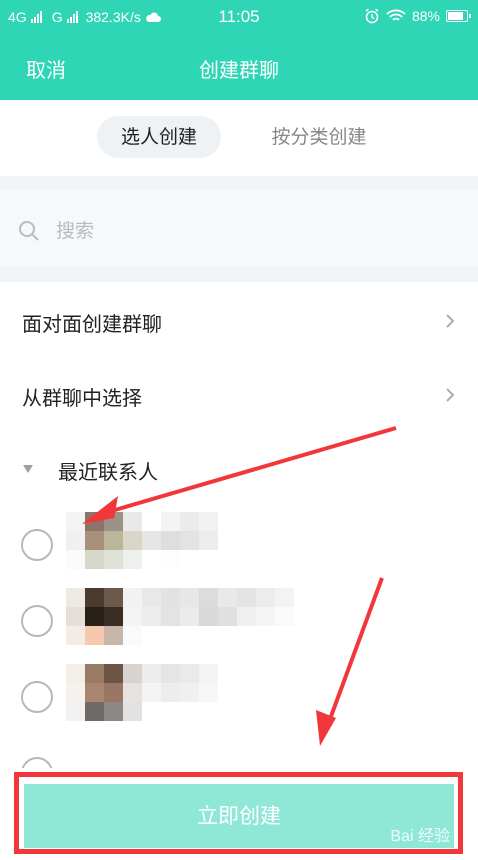 The image size is (478, 860). Describe the element at coordinates (425, 16) in the screenshot. I see `battery-percent: 88%` at that location.